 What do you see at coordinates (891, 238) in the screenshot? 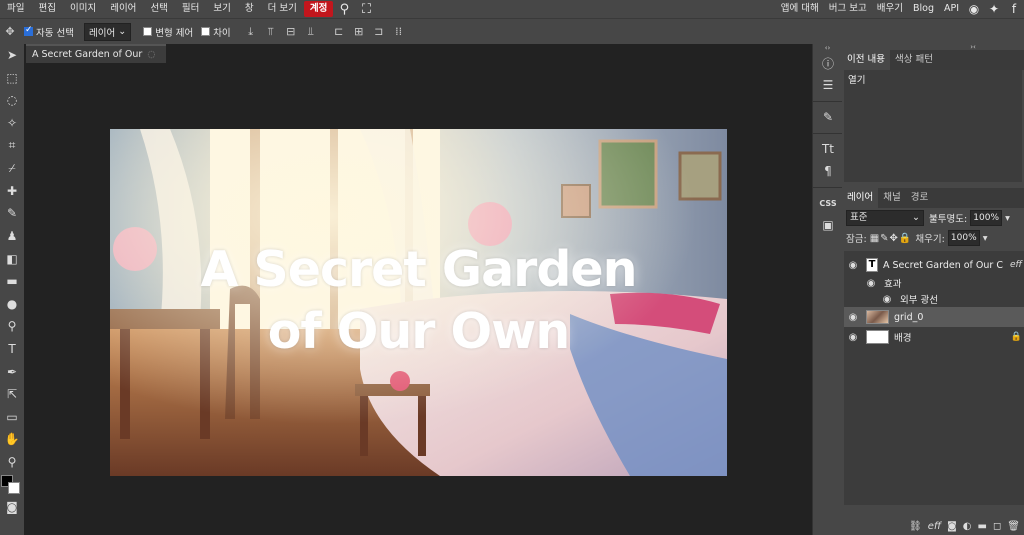
I see `lock-icons: ▦✎✥🔒` at bounding box center [891, 238].